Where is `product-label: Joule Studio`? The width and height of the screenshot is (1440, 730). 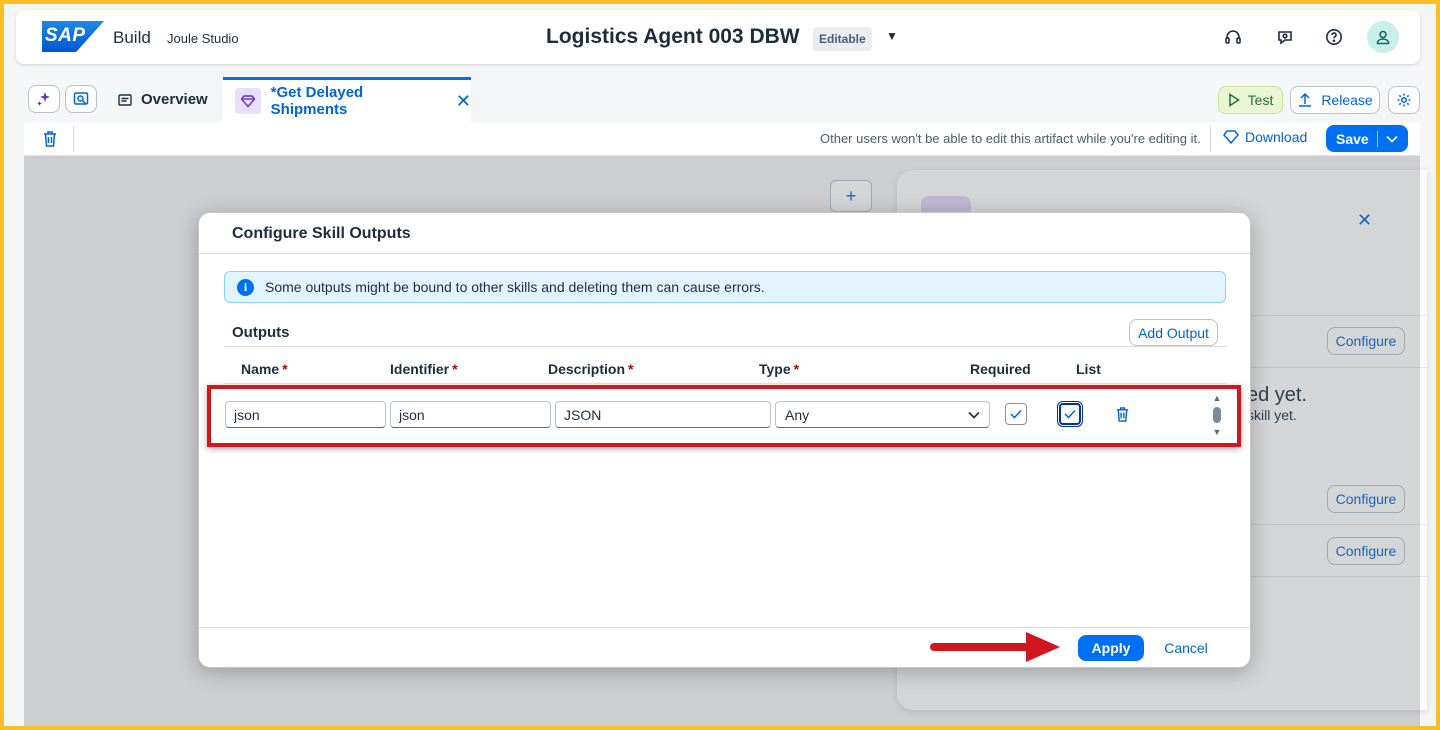 product-label: Joule Studio is located at coordinates (203, 38).